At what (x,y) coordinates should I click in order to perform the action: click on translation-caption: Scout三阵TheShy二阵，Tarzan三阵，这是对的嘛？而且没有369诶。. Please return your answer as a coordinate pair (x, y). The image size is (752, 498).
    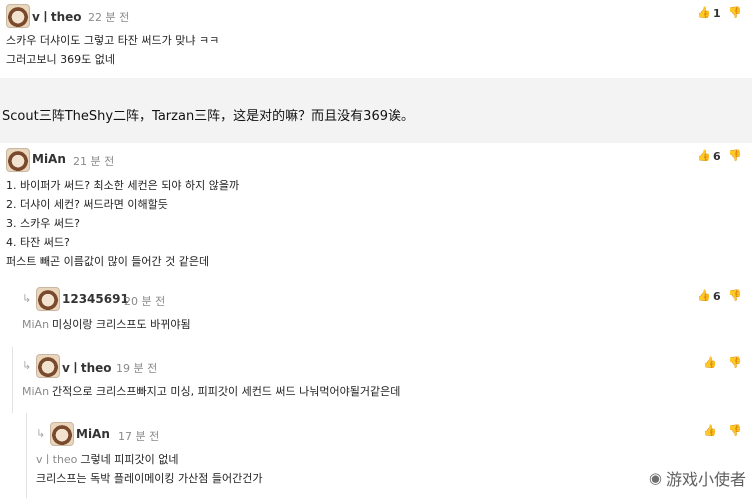
    Looking at the image, I should click on (376, 110).